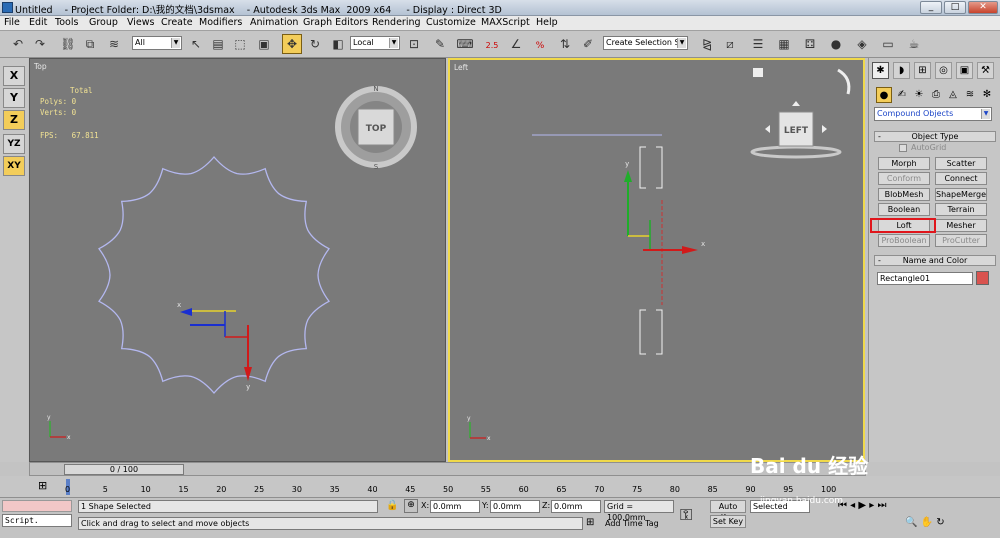 The width and height of the screenshot is (1000, 538). Describe the element at coordinates (505, 22) in the screenshot. I see `menu-maxscript: MAXScript` at that location.